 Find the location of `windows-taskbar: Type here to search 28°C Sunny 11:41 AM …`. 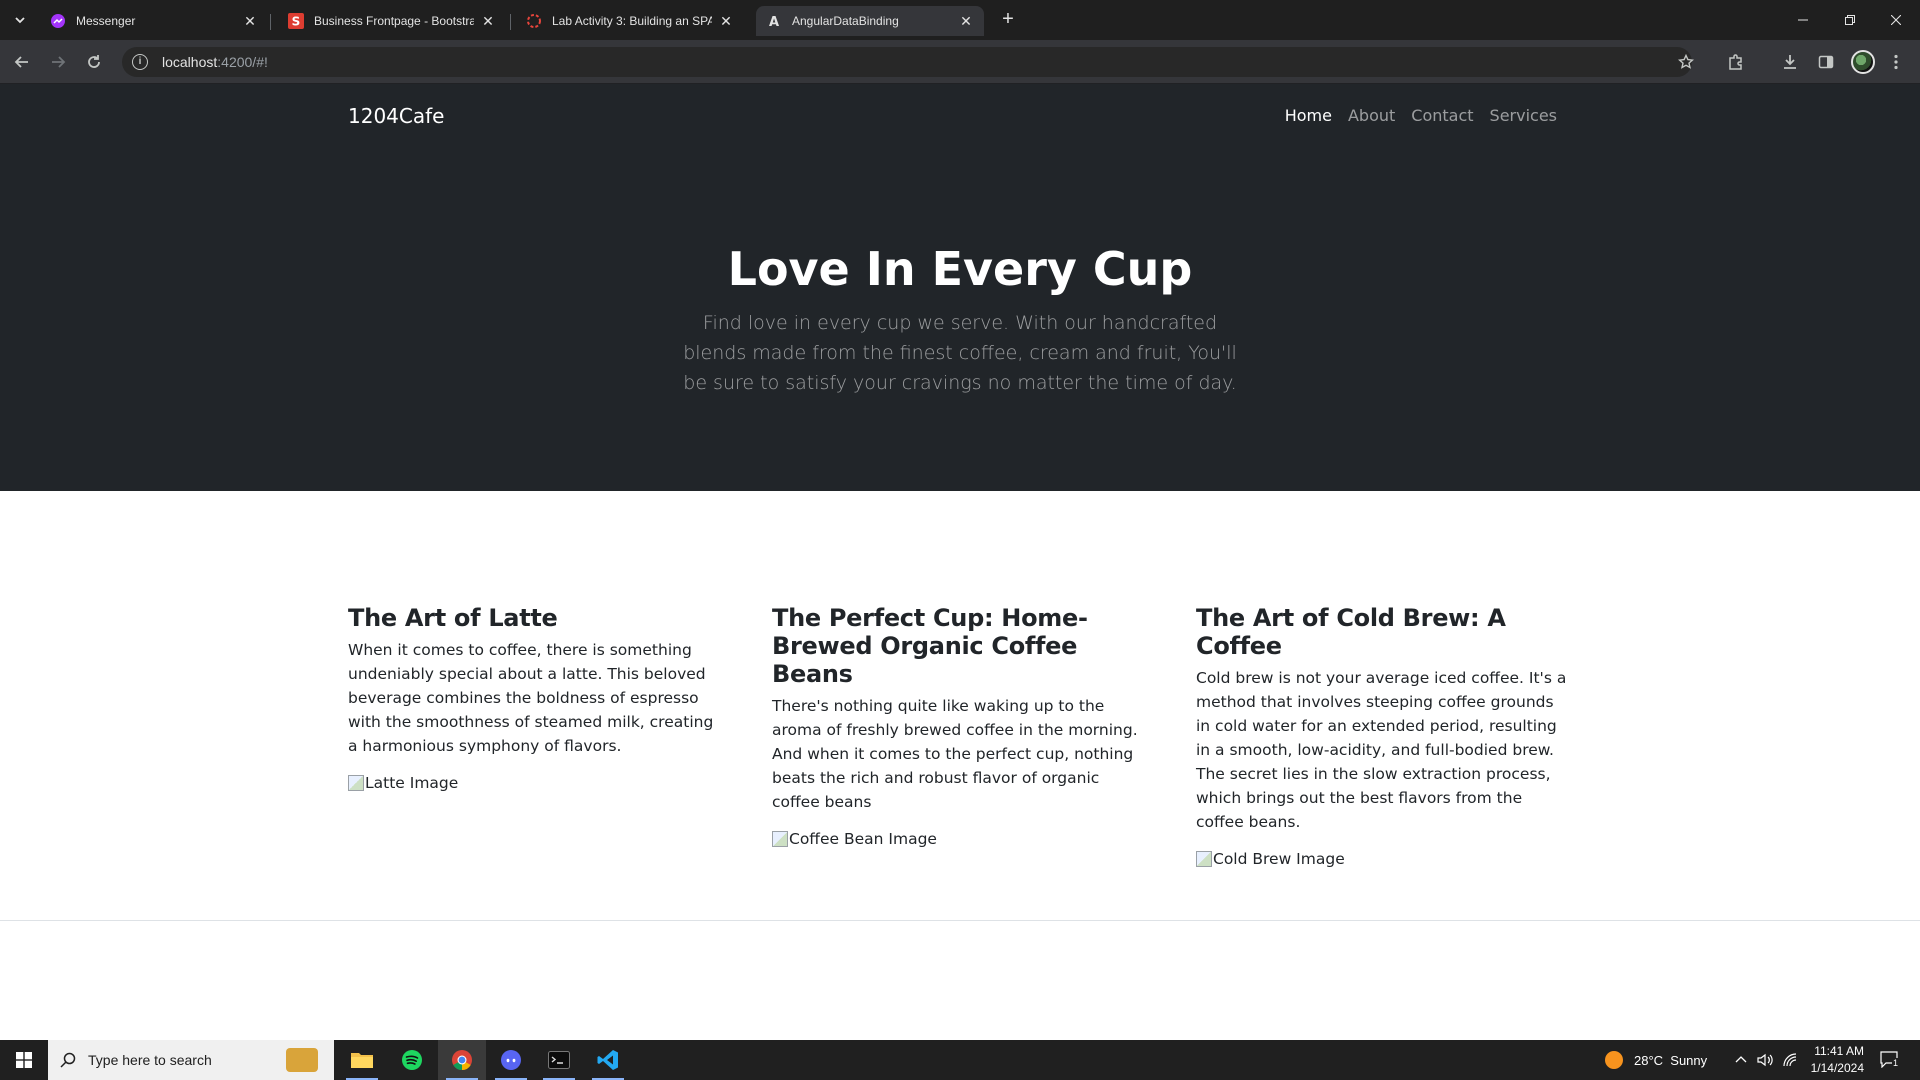

windows-taskbar: Type here to search 28°C Sunny 11:41 AM … is located at coordinates (960, 1060).